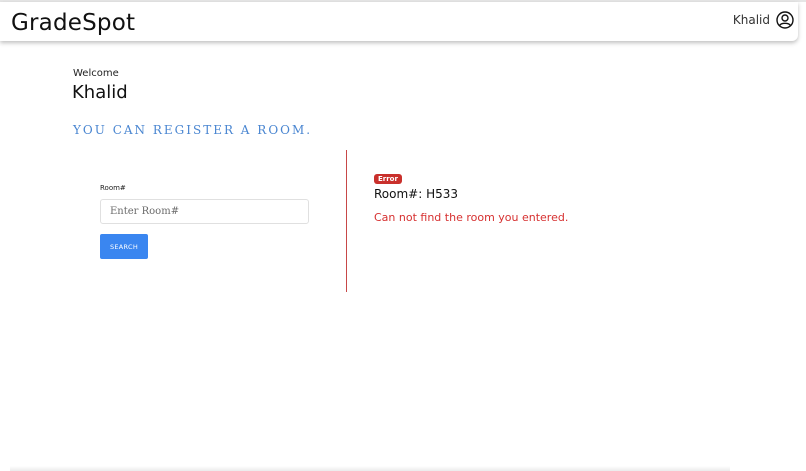 This screenshot has width=806, height=471. Describe the element at coordinates (398, 194) in the screenshot. I see `room-result-label: Room#:` at that location.